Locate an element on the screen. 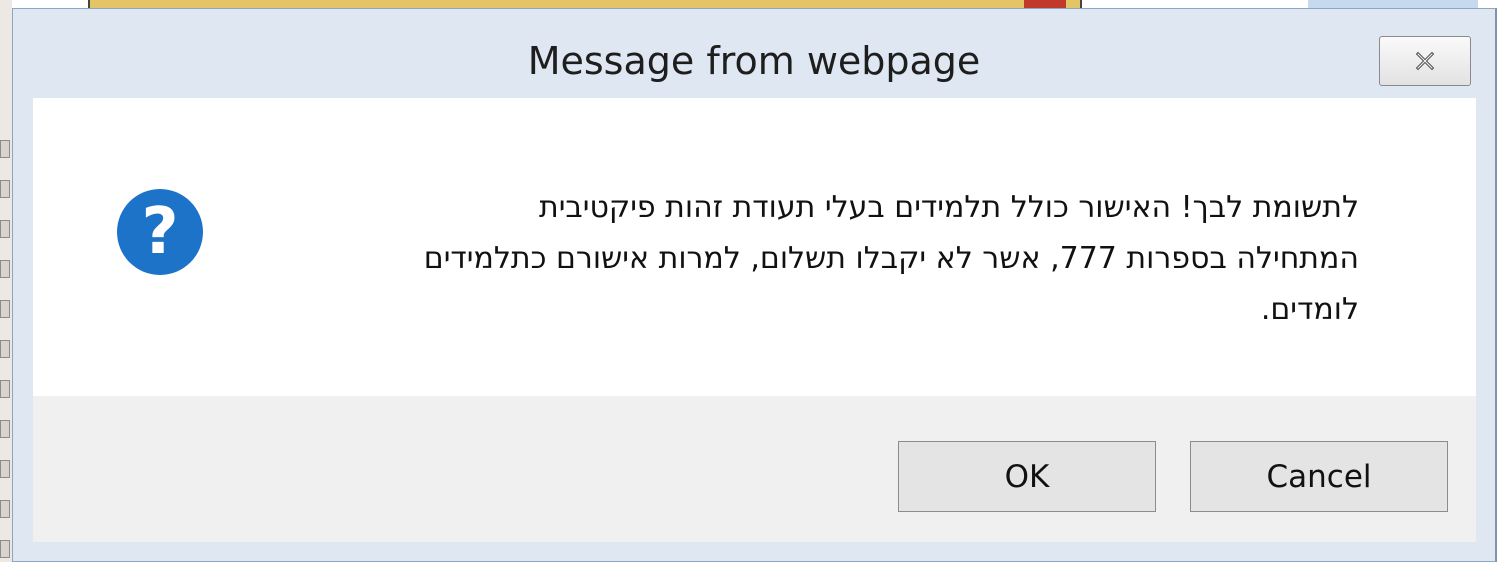  background-header-accent is located at coordinates (1045, 4).